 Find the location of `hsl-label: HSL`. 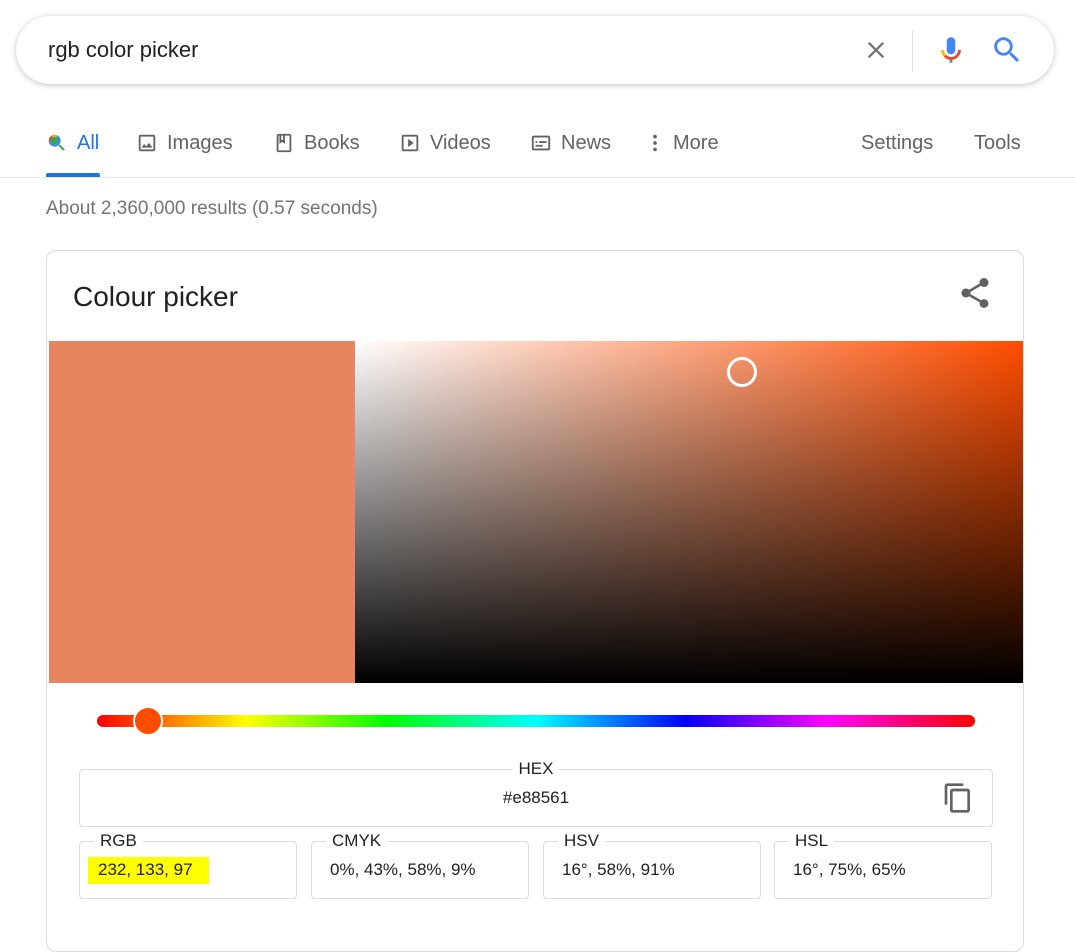

hsl-label: HSL is located at coordinates (812, 841).